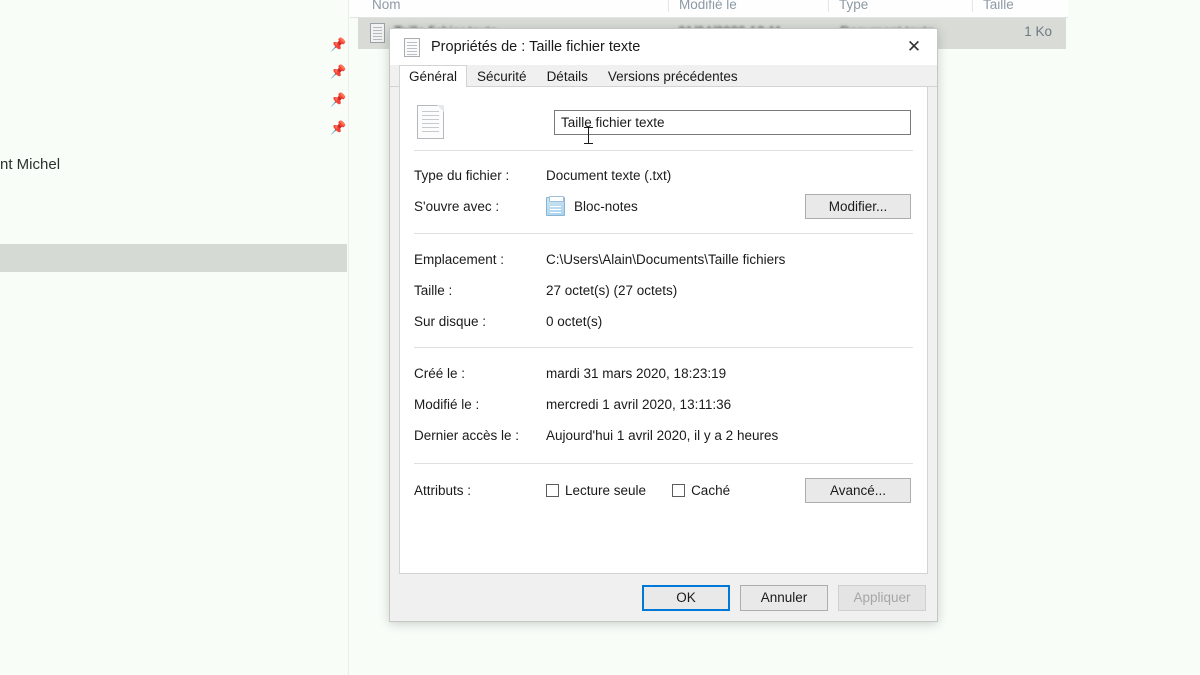  Describe the element at coordinates (377, 33) in the screenshot. I see `file-icon` at that location.